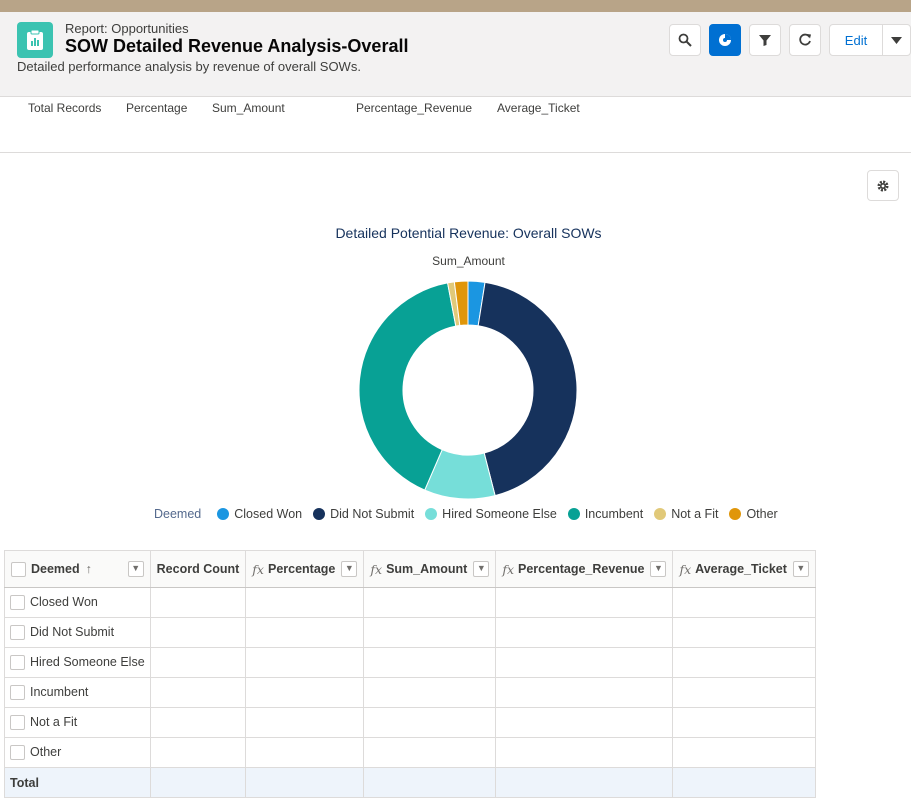 This screenshot has width=911, height=798. I want to click on row-label-cell: Closed Won, so click(77, 602).